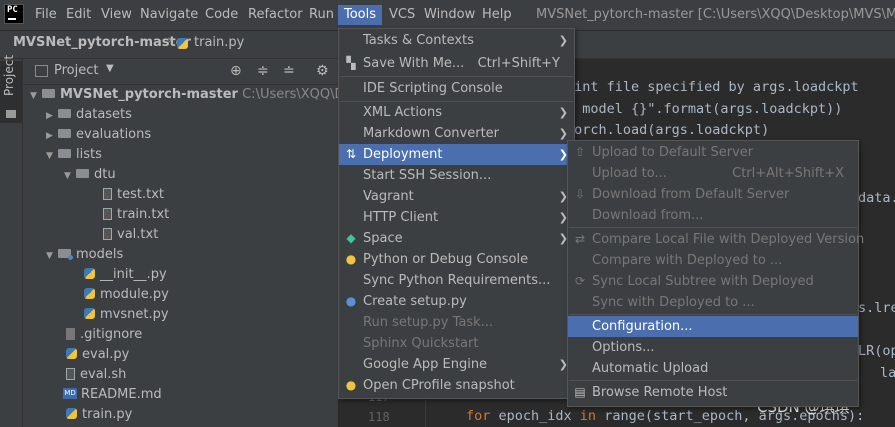 This screenshot has height=427, width=895. Describe the element at coordinates (456, 385) in the screenshot. I see `menu-item-open-cprofile-snapshot: ● Open CProfile snapshot` at that location.